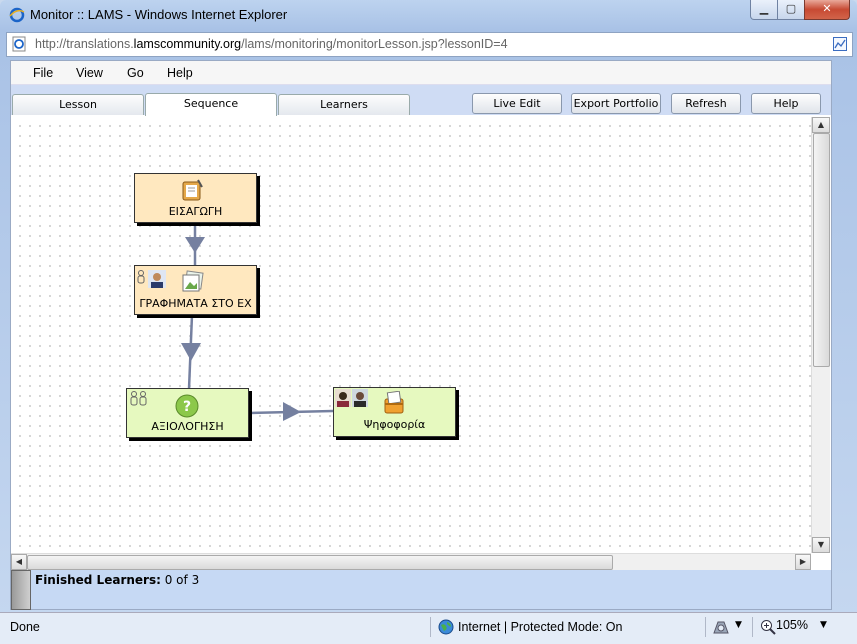  I want to click on voting-icon, so click(394, 402).